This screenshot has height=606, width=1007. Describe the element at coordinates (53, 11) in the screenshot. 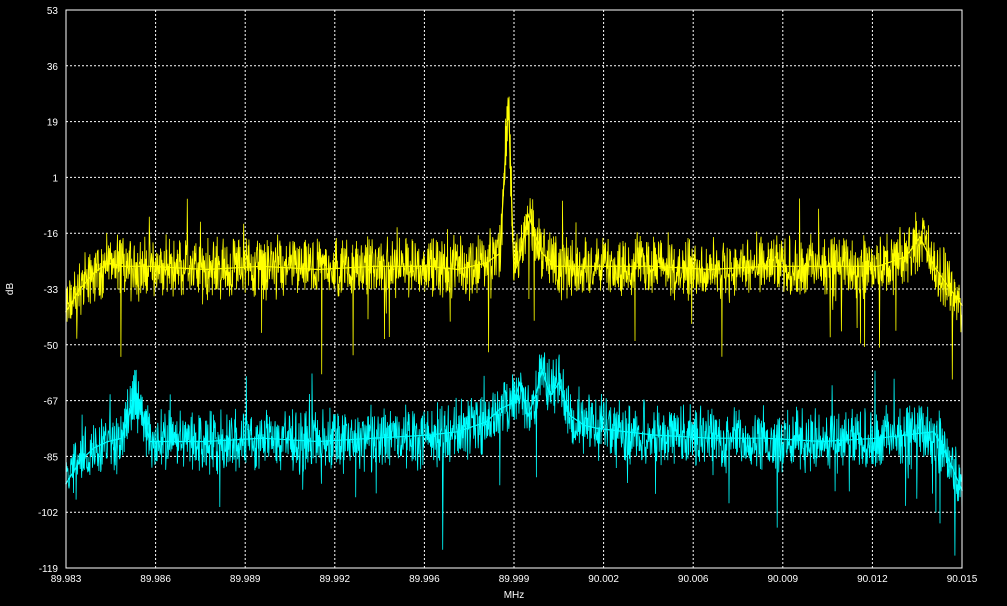

I see `y-tick-label: 53` at that location.